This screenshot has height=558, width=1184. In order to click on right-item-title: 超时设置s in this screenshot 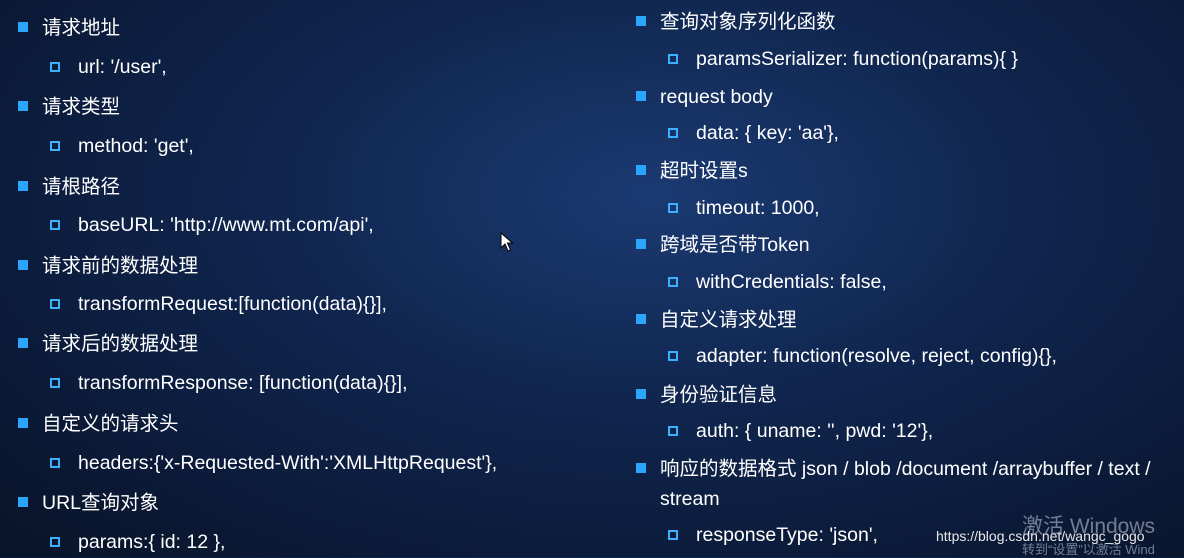, I will do `click(704, 171)`.